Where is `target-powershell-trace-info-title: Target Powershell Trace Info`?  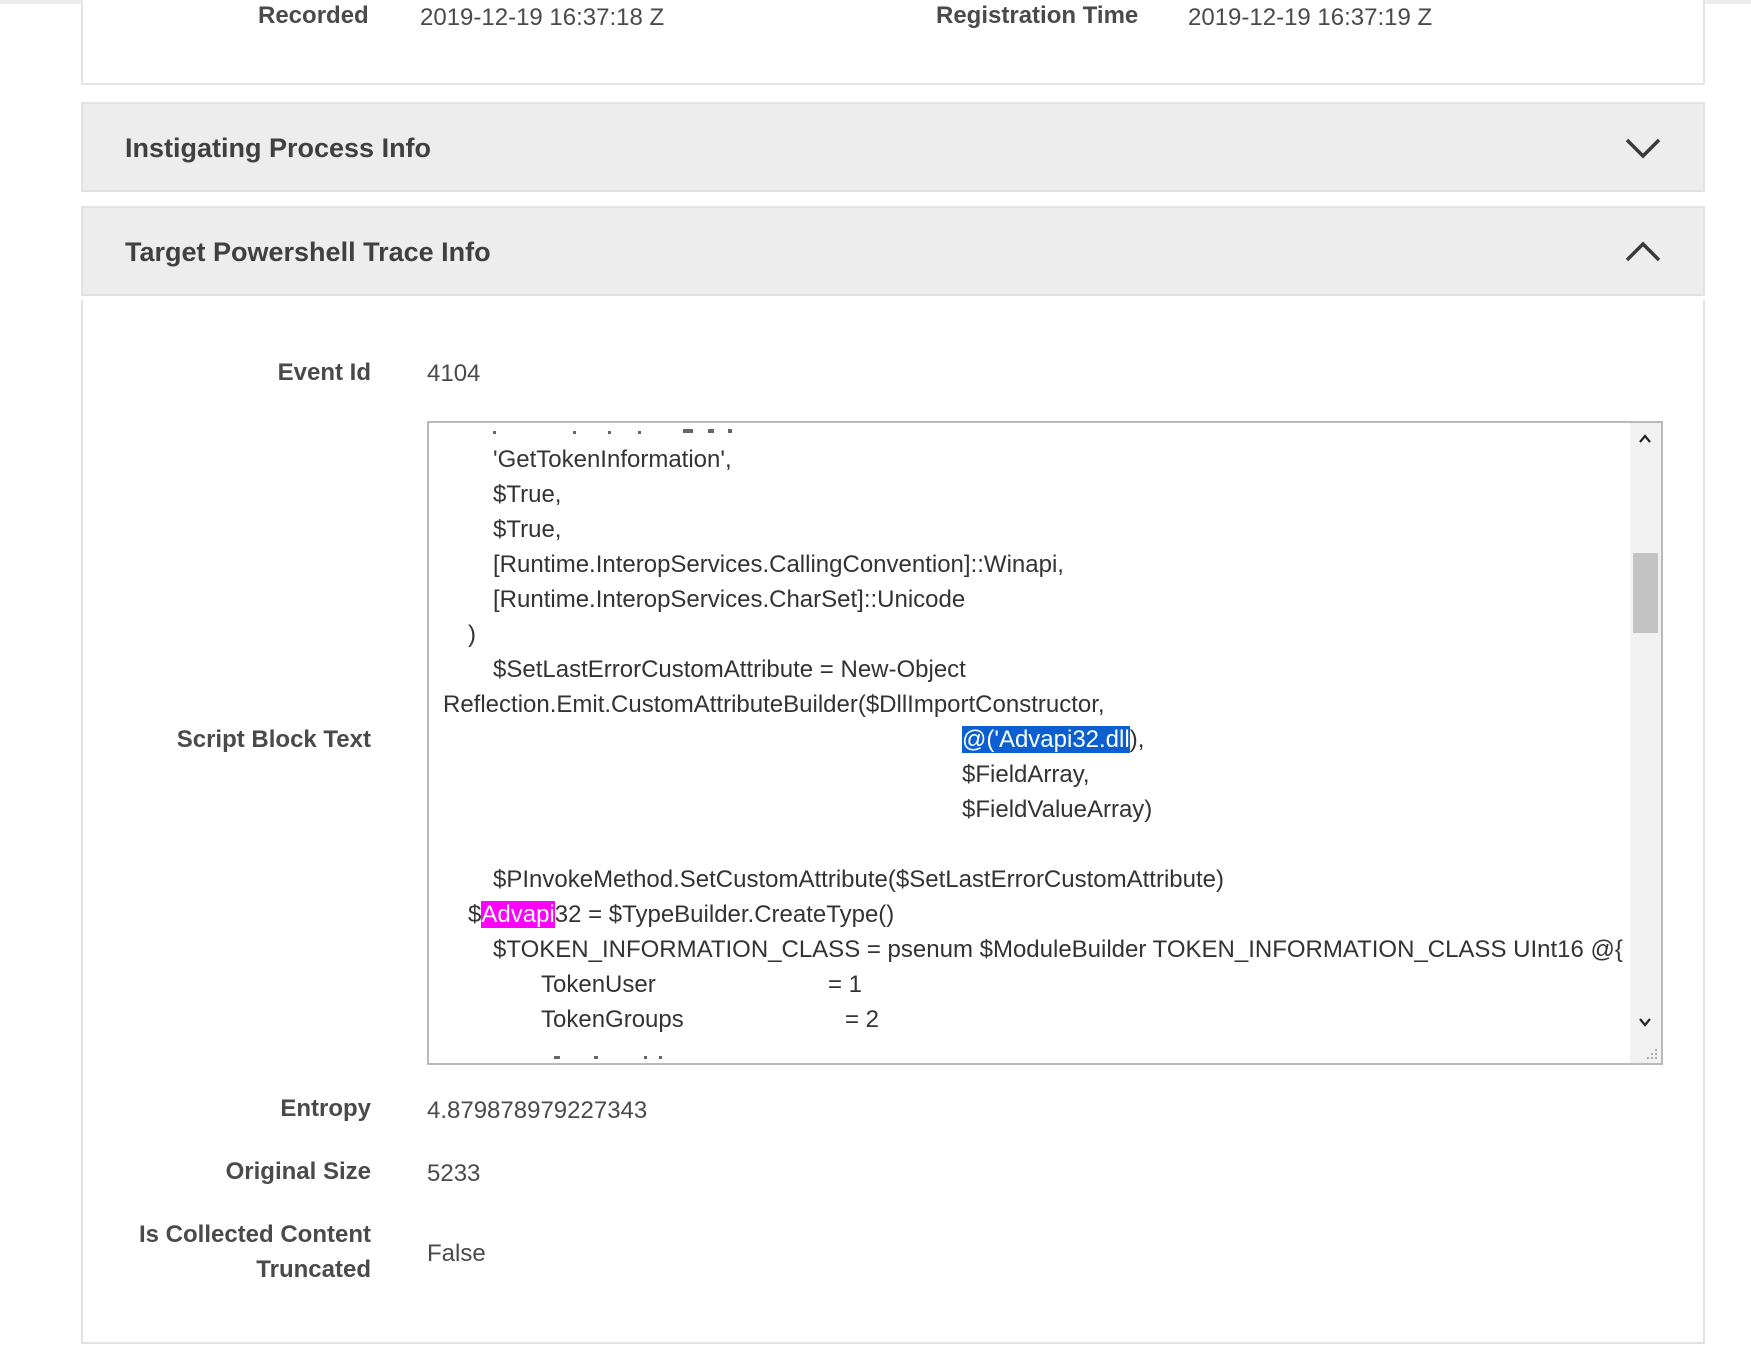 target-powershell-trace-info-title: Target Powershell Trace Info is located at coordinates (308, 252).